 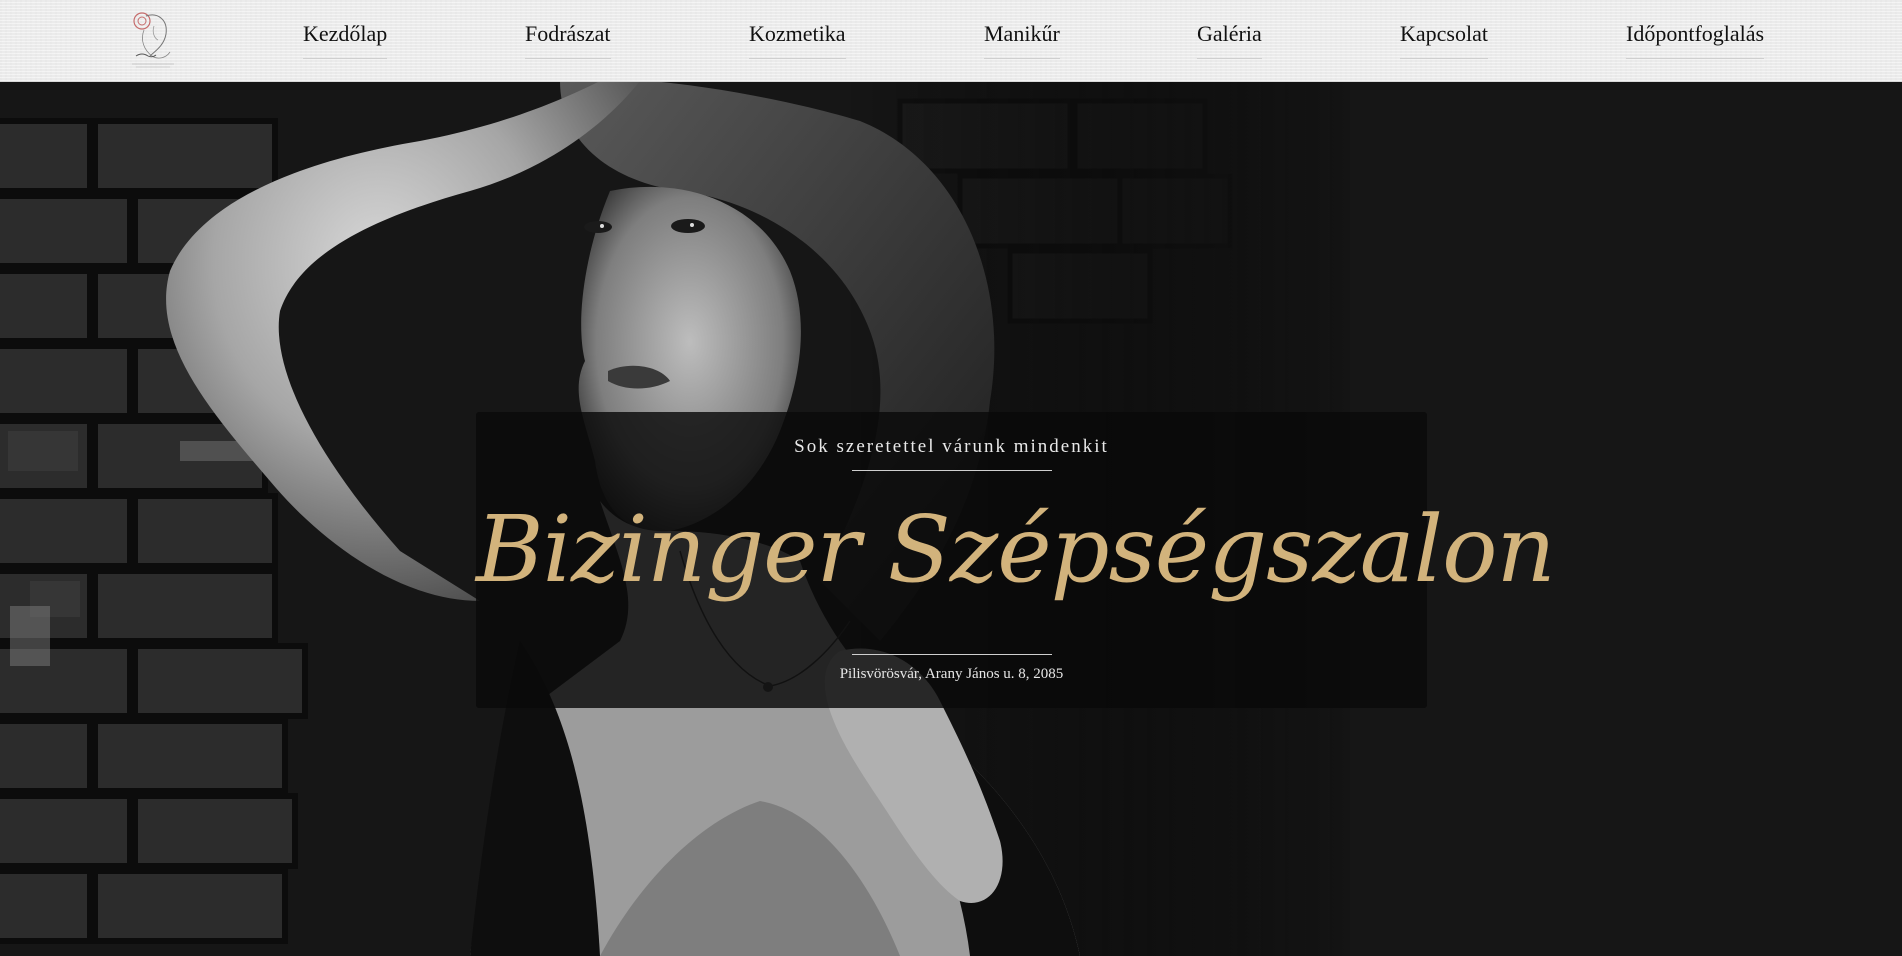 I want to click on nav-item-kapcsolat: Kapcsolat, so click(x=1444, y=39).